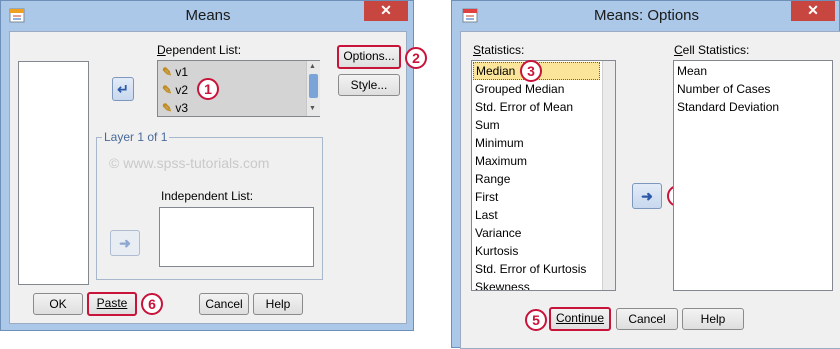 Image resolution: width=840 pixels, height=349 pixels. Describe the element at coordinates (580, 319) in the screenshot. I see `continue-button: Continue` at that location.